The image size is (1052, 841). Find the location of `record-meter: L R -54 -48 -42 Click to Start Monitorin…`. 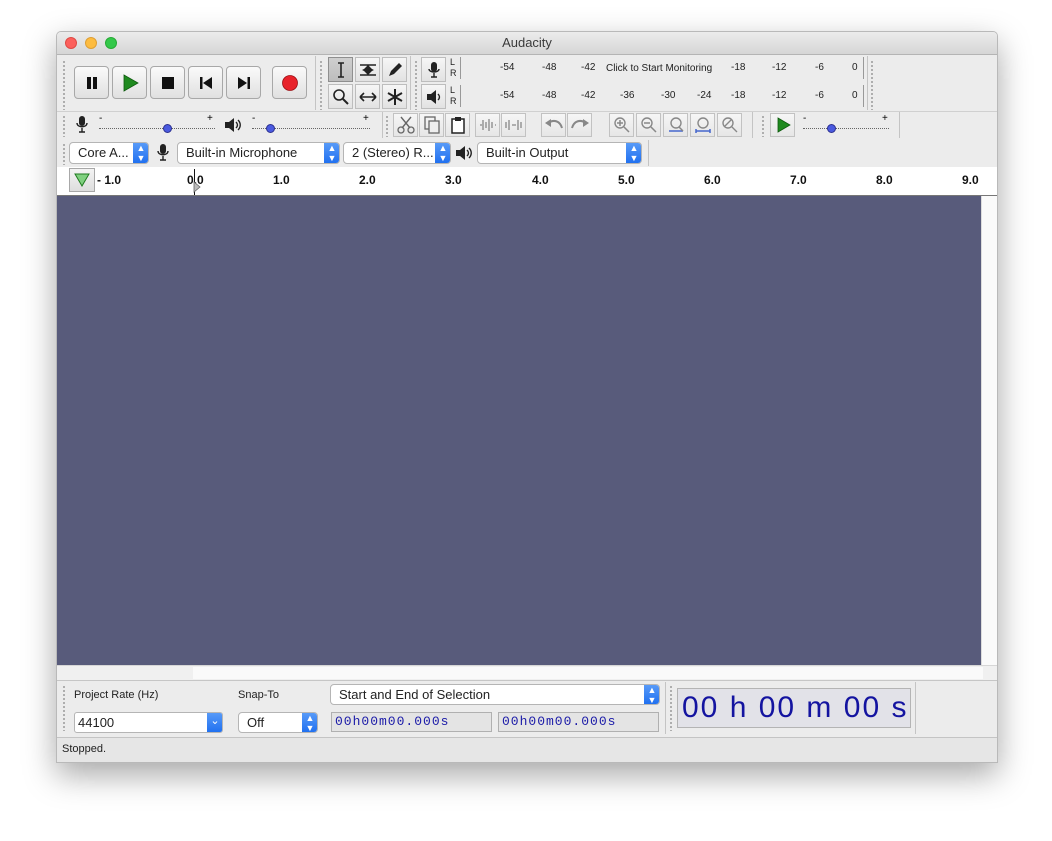

record-meter: L R -54 -48 -42 Click to Start Monitorin… is located at coordinates (656, 68).